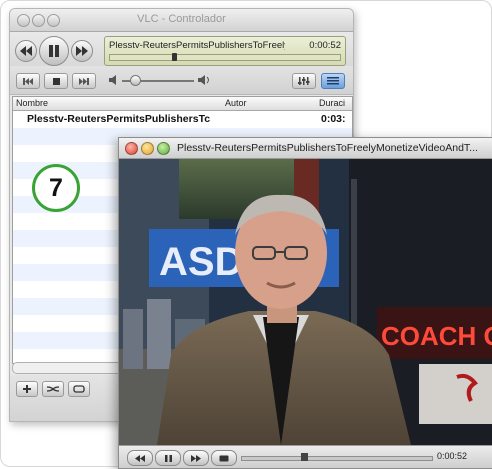  What do you see at coordinates (337, 458) in the screenshot?
I see `video-position-slider` at bounding box center [337, 458].